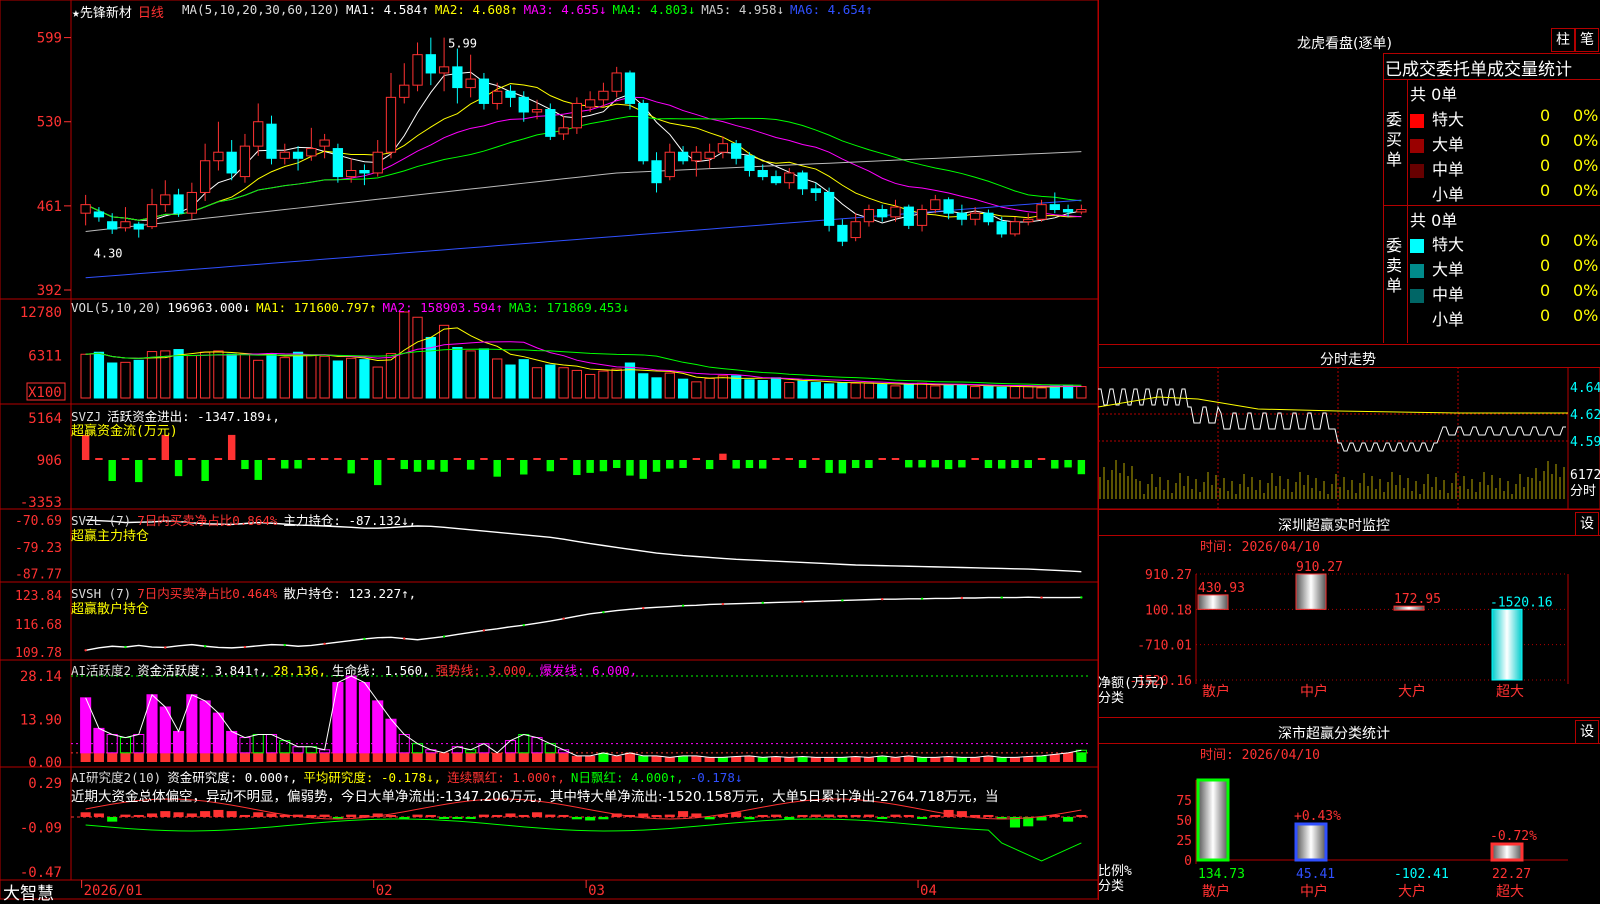  Describe the element at coordinates (1587, 732) in the screenshot. I see `classify-settings-button: 设` at that location.